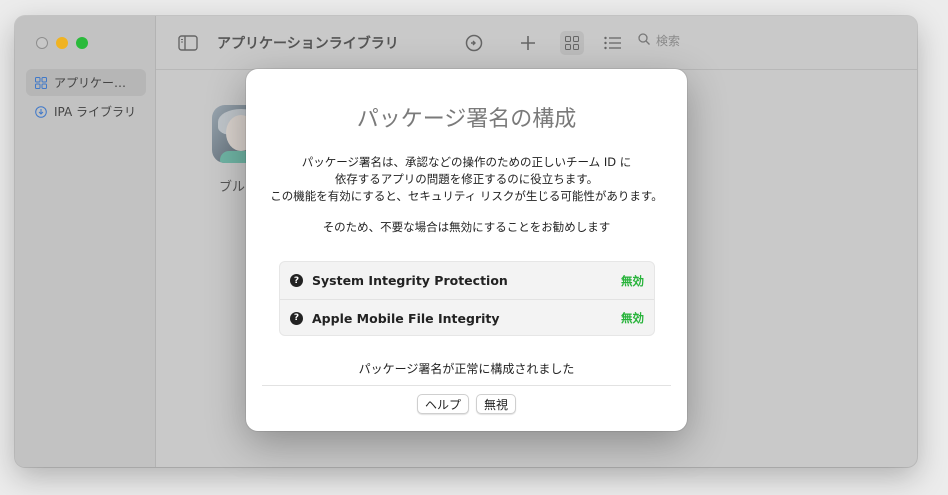 This screenshot has width=948, height=495. Describe the element at coordinates (474, 43) in the screenshot. I see `sync-icon` at that location.